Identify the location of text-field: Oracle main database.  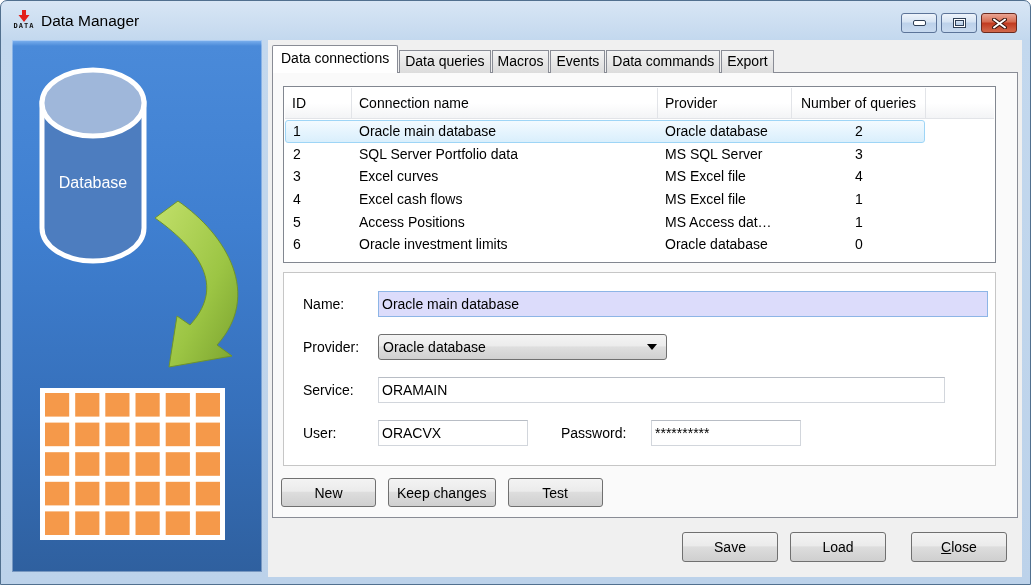
(683, 304).